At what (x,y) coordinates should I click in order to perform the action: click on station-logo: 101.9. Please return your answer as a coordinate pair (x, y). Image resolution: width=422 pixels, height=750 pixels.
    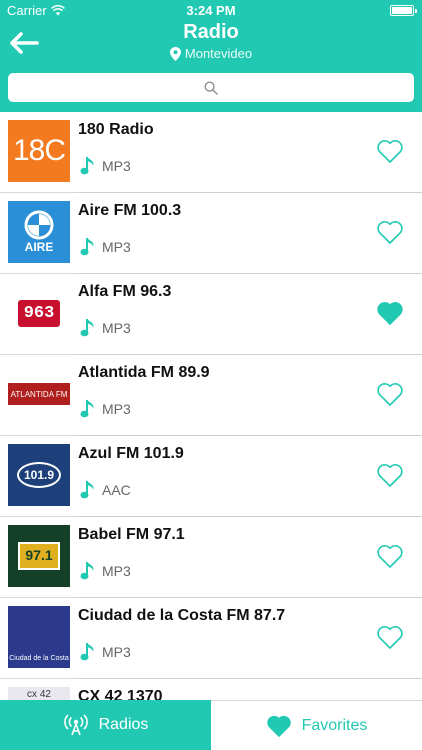
    Looking at the image, I should click on (39, 475).